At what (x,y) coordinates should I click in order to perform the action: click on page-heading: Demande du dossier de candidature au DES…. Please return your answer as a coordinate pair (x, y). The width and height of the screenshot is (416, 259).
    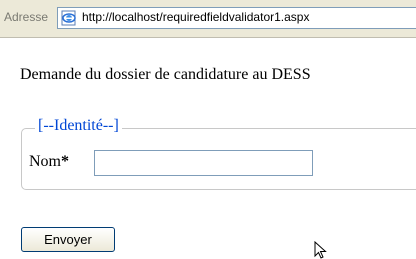
    Looking at the image, I should click on (165, 74).